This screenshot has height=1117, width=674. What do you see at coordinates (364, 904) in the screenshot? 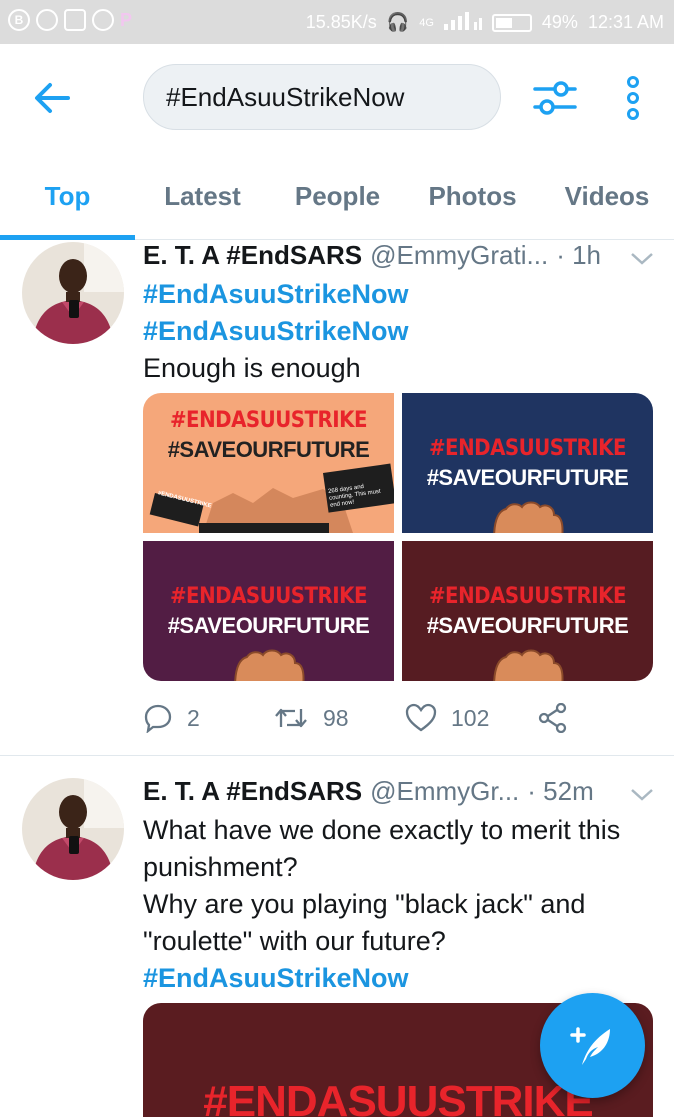
I see `tweet-text: Why are you playing "black jack" and` at bounding box center [364, 904].